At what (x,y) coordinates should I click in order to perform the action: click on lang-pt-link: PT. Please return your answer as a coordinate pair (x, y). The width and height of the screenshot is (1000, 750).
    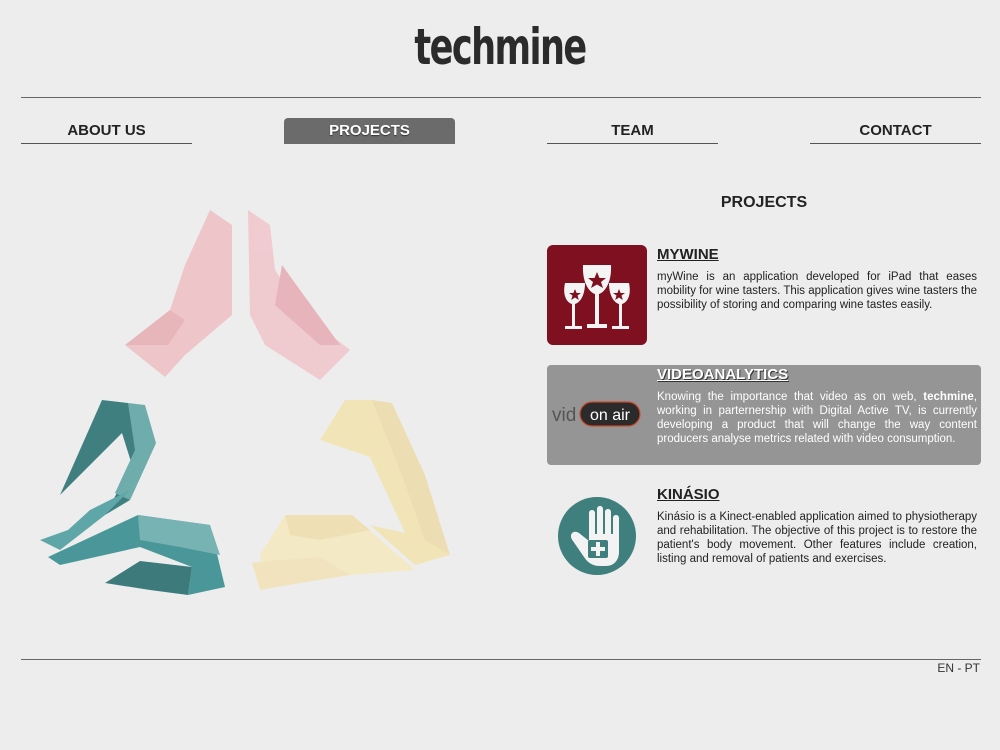
    Looking at the image, I should click on (972, 668).